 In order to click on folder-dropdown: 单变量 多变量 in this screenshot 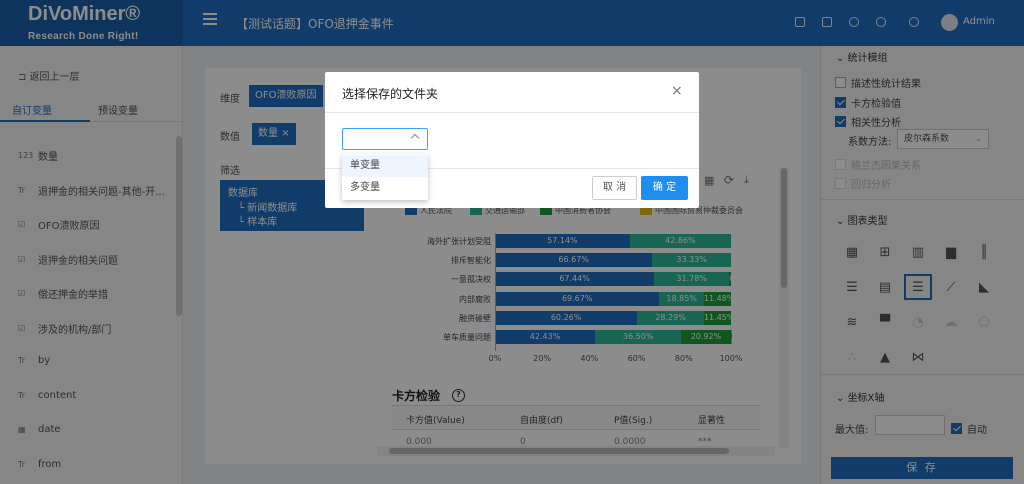, I will do `click(385, 177)`.